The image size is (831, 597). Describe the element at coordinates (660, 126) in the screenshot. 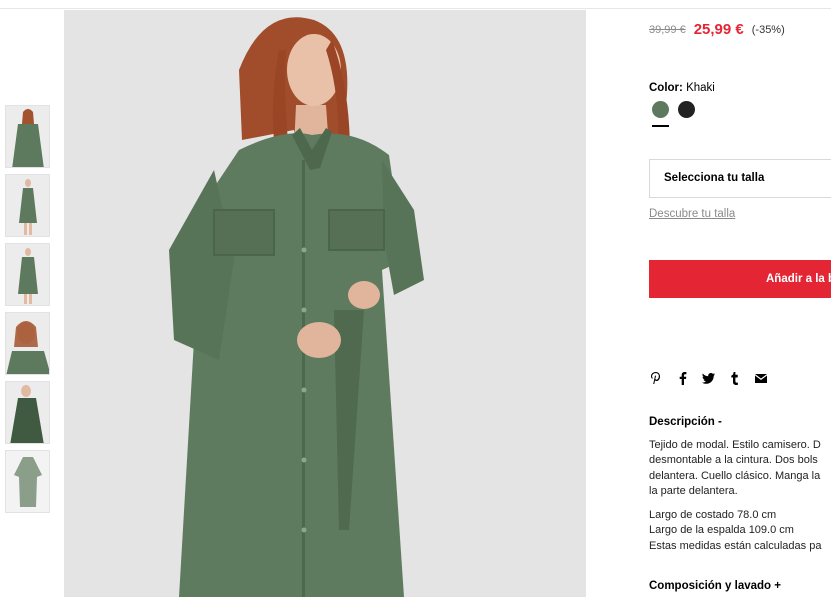

I see `selected-swatch-indicator` at that location.